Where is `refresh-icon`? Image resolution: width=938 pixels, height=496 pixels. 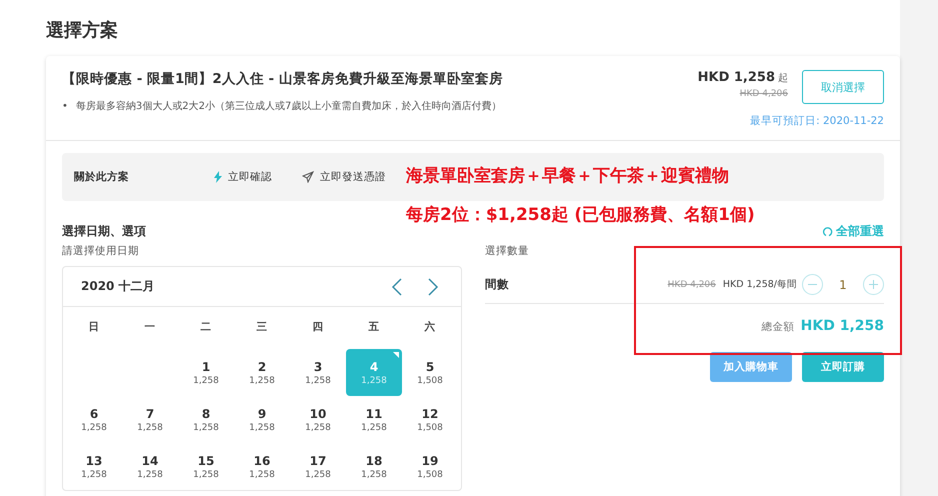
refresh-icon is located at coordinates (828, 231).